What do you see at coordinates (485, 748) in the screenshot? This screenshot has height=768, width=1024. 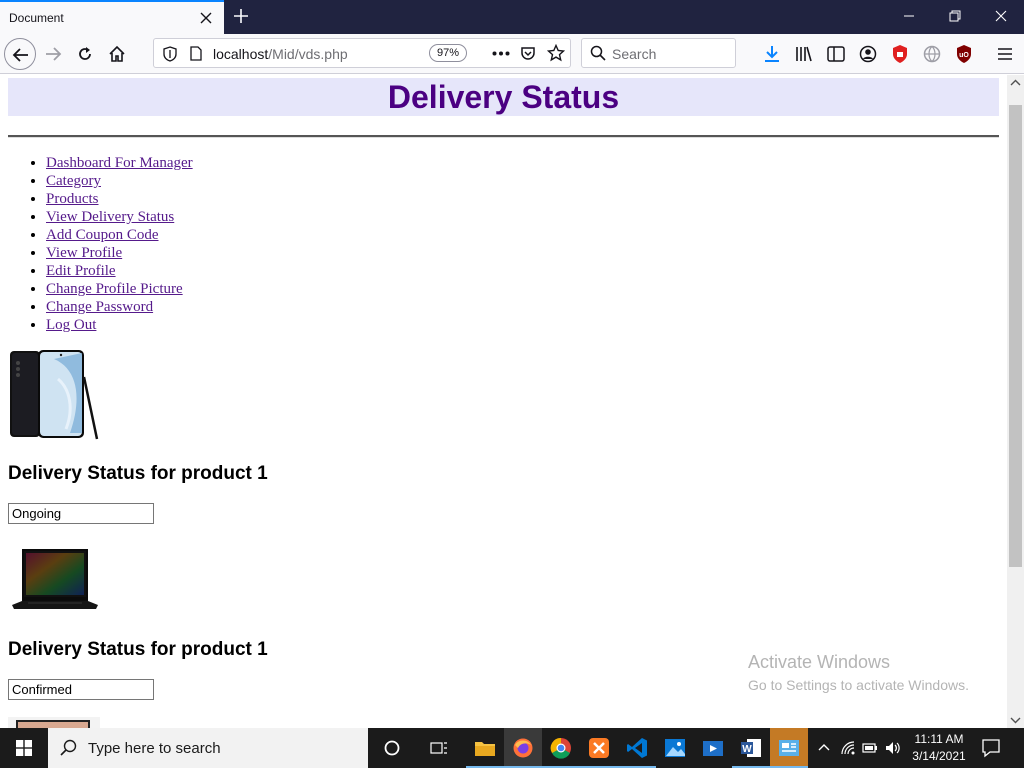 I see `file-explorer-icon` at bounding box center [485, 748].